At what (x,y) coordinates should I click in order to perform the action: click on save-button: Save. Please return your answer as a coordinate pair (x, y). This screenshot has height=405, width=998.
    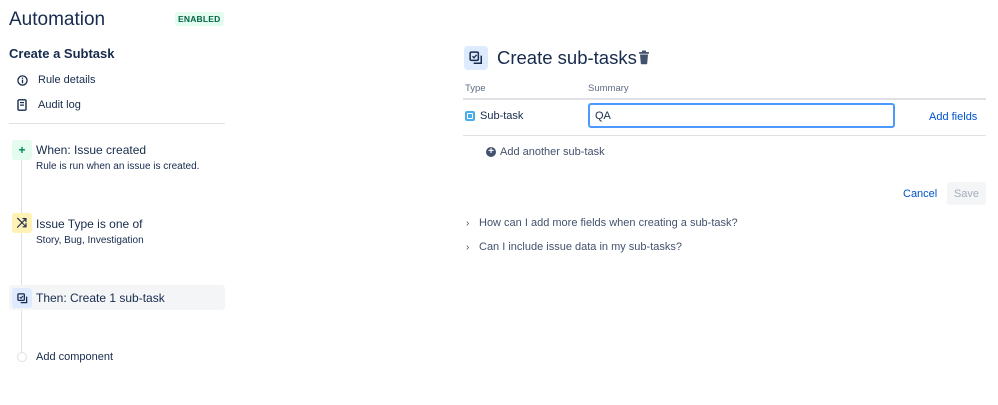
    Looking at the image, I should click on (966, 193).